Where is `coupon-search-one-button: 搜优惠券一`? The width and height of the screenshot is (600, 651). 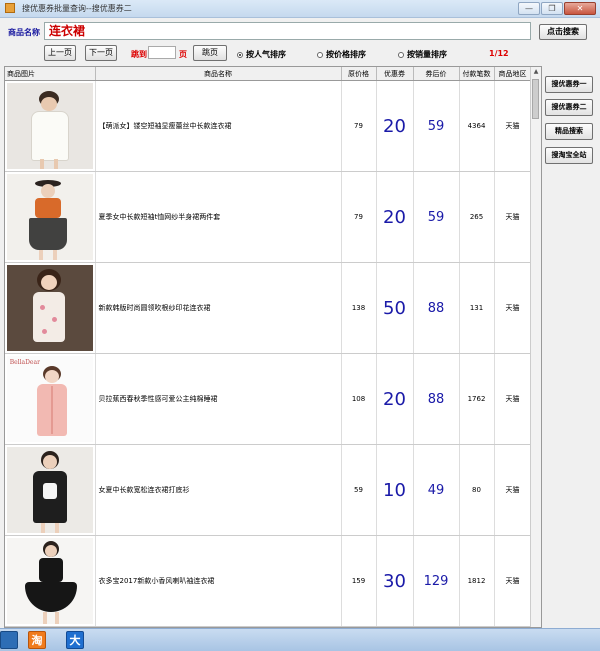 coupon-search-one-button: 搜优惠券一 is located at coordinates (569, 84).